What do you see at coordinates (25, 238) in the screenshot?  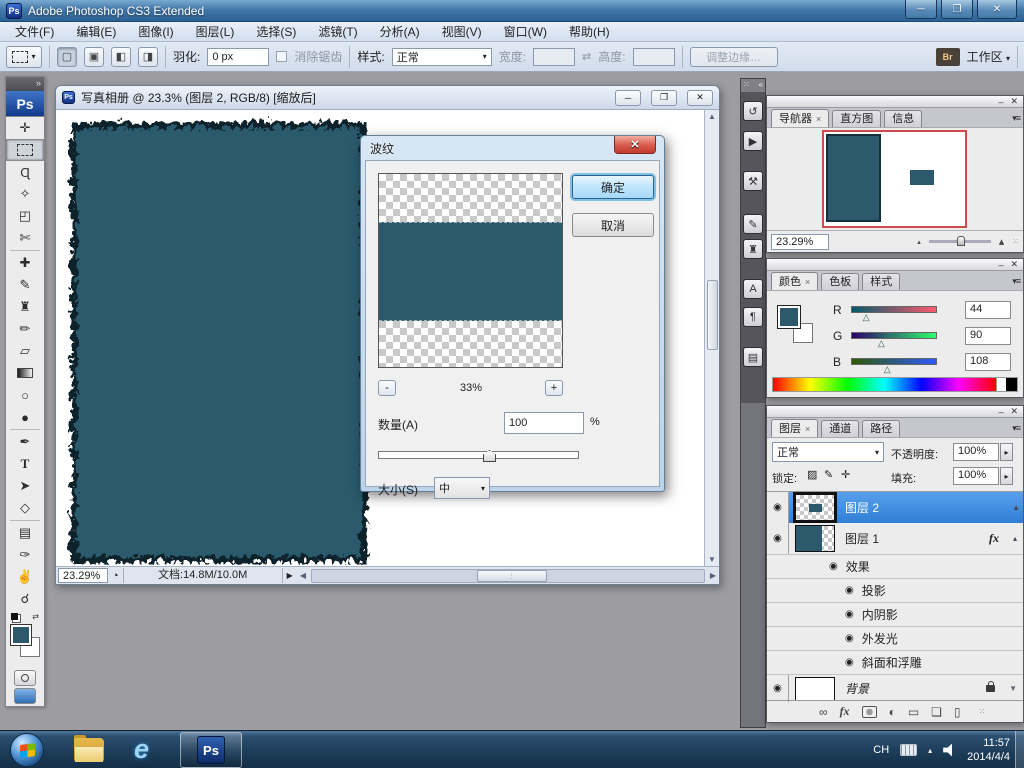 I see `slice-tool: ✄` at bounding box center [25, 238].